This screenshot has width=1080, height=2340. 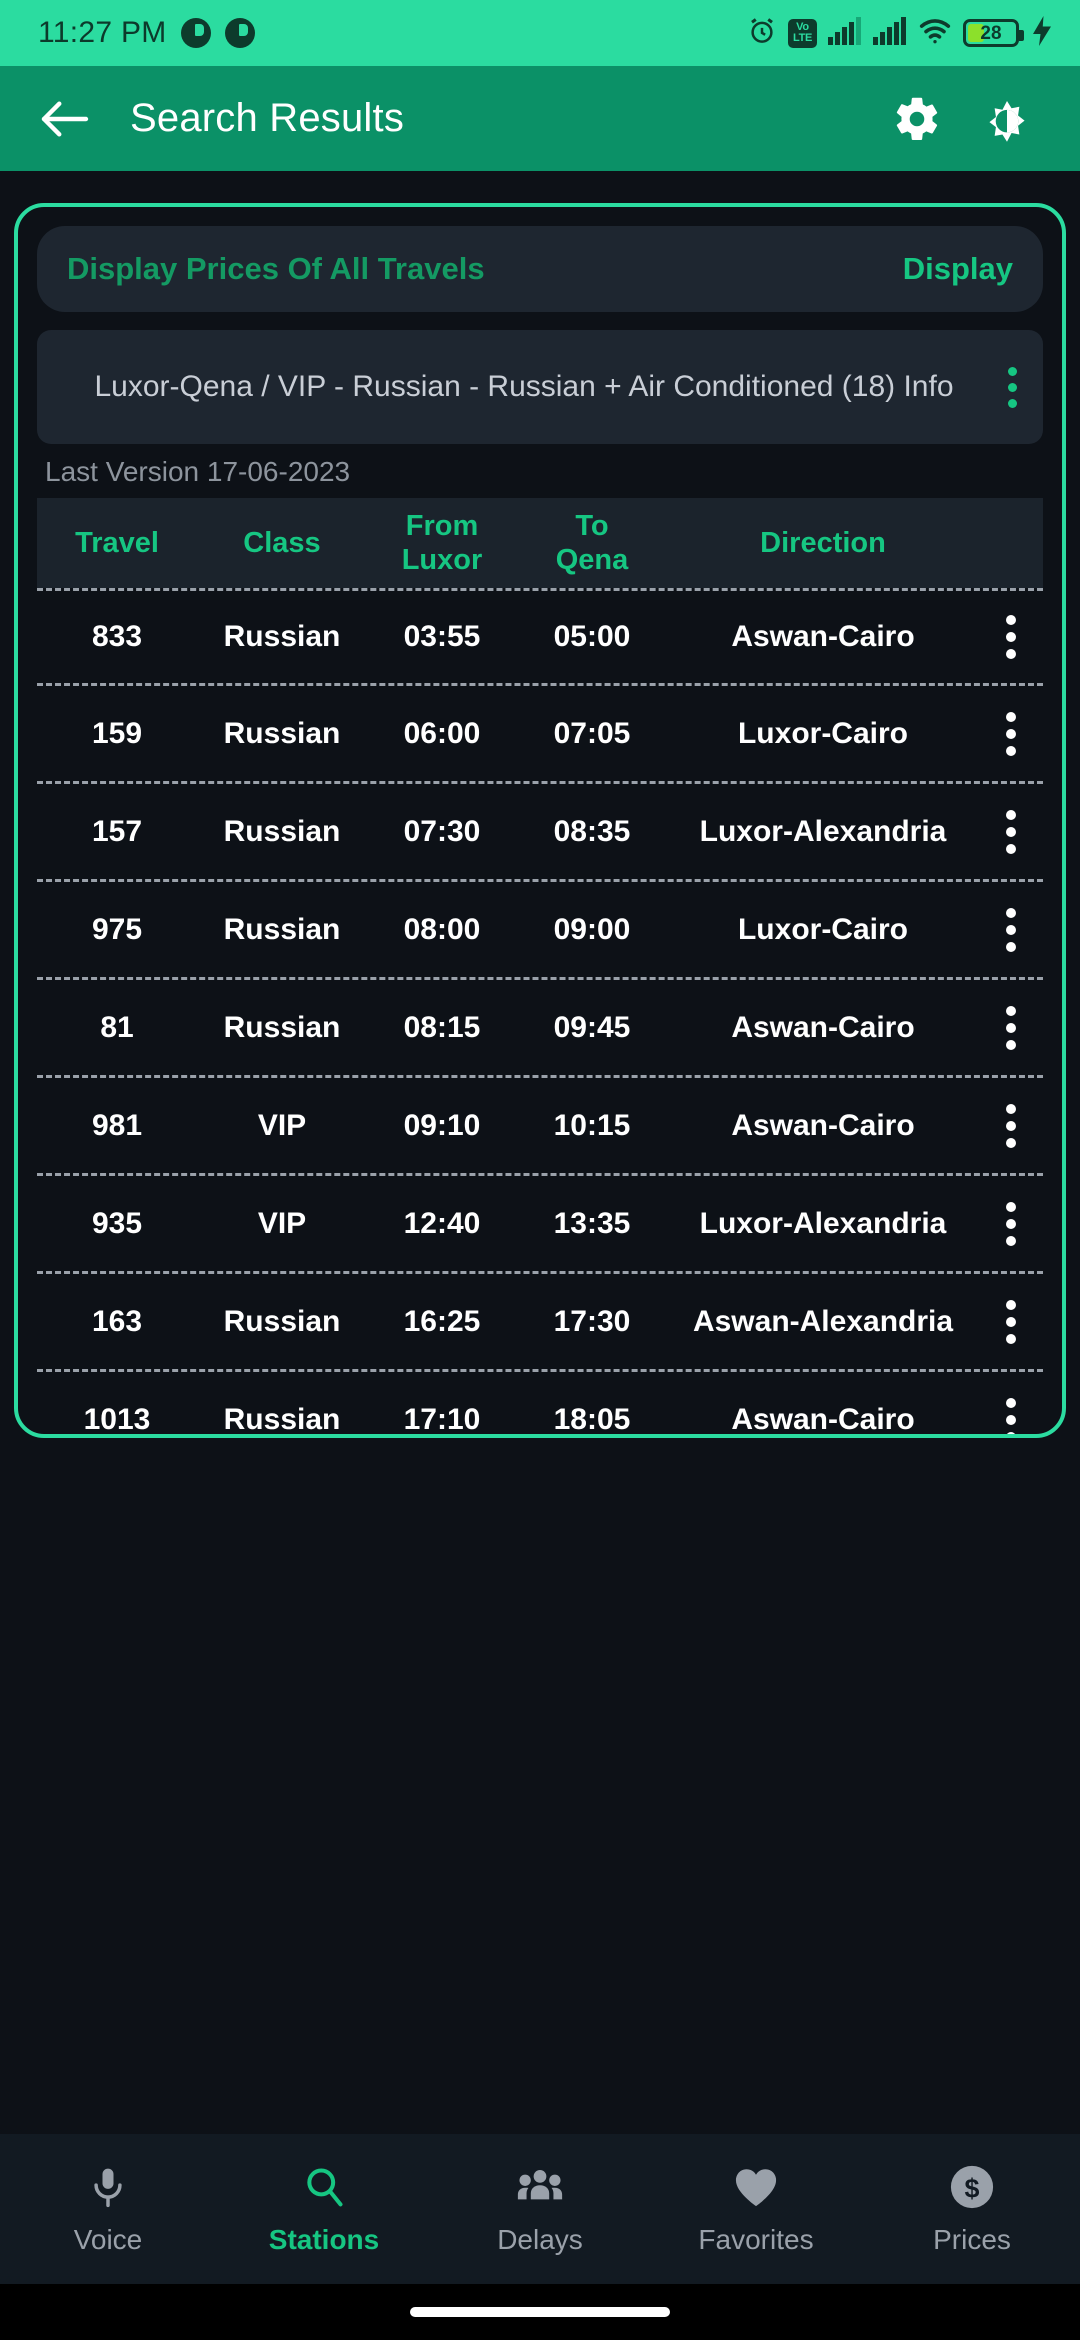 I want to click on nav-item-favorites: Favorites, so click(x=756, y=2209).